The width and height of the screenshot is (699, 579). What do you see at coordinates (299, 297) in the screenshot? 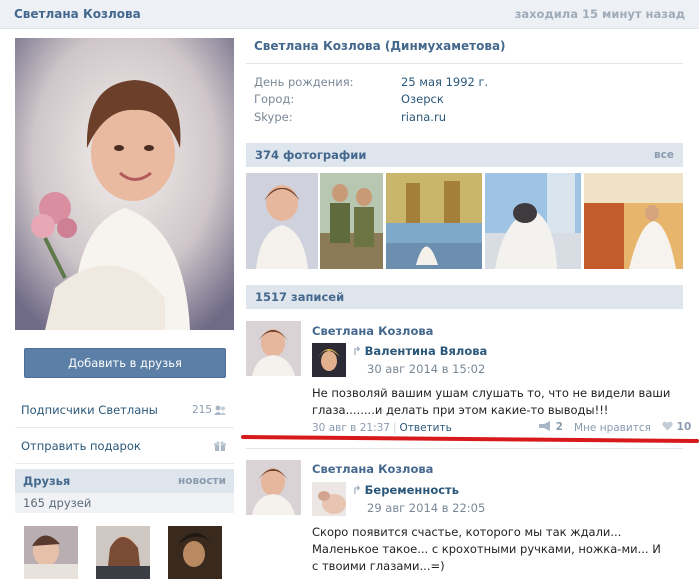
I see `wall-title: 1517 записей` at bounding box center [299, 297].